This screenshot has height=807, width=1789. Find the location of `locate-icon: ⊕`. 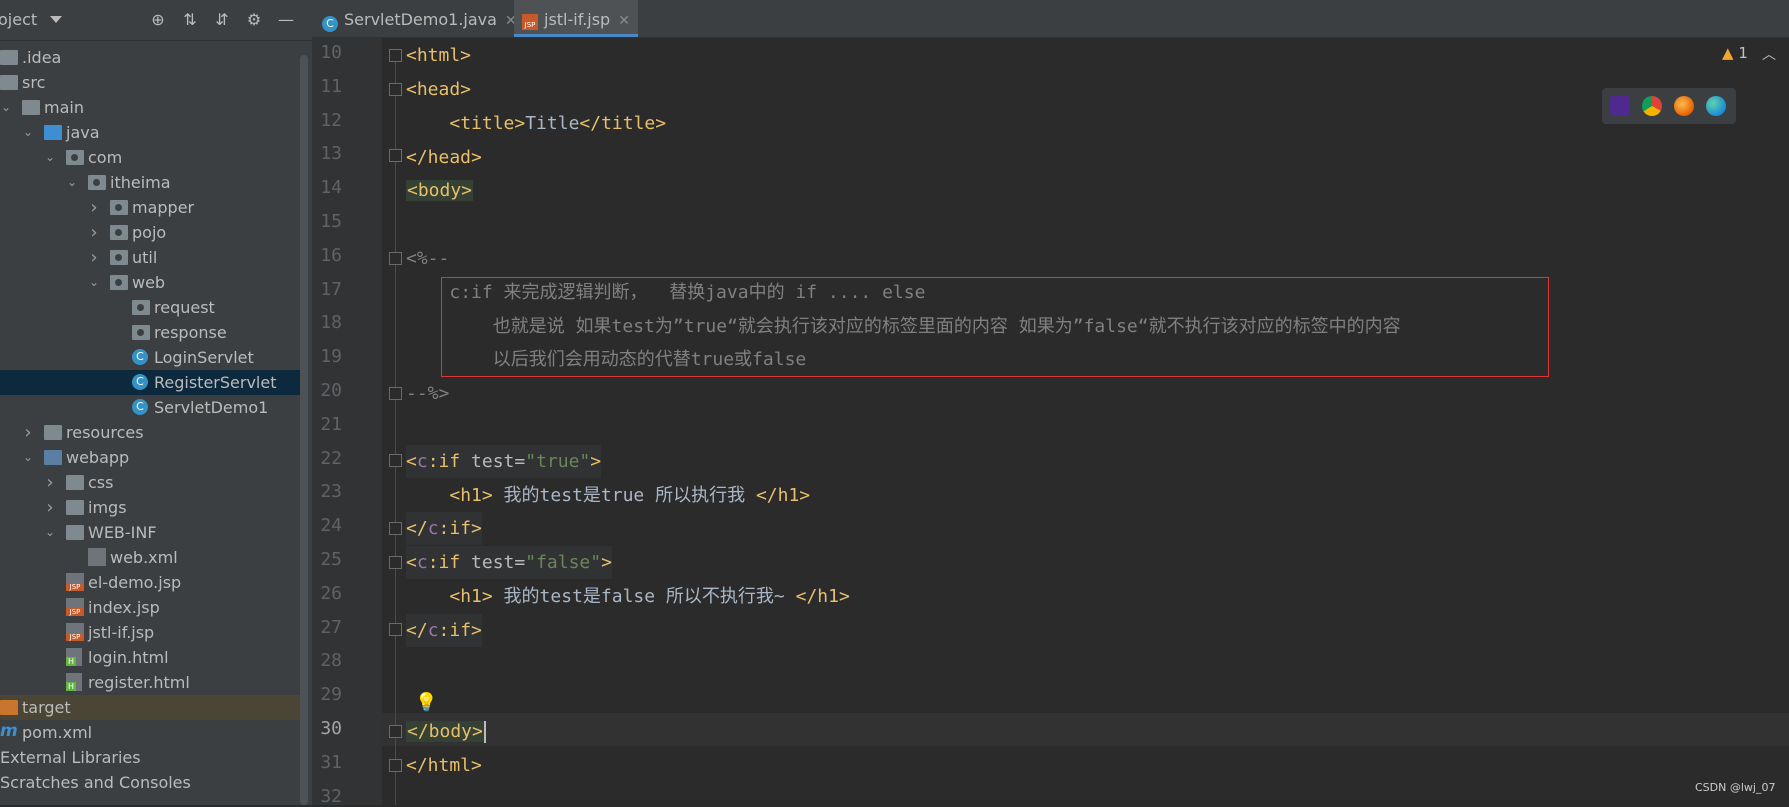

locate-icon: ⊕ is located at coordinates (158, 20).